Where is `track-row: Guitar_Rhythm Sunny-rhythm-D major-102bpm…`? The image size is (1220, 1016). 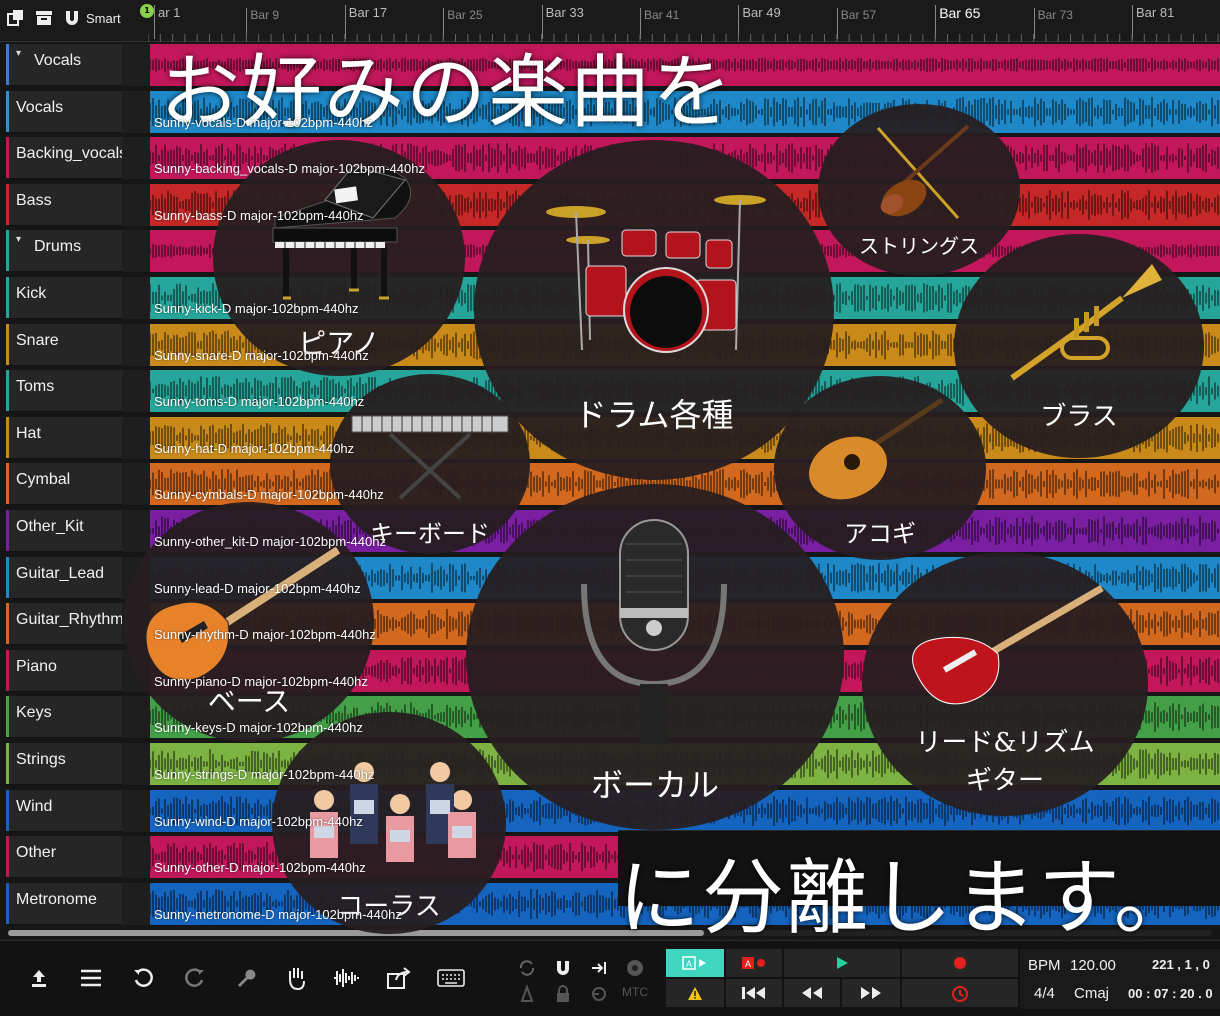 track-row: Guitar_Rhythm Sunny-rhythm-D major-102bpm… is located at coordinates (610, 624).